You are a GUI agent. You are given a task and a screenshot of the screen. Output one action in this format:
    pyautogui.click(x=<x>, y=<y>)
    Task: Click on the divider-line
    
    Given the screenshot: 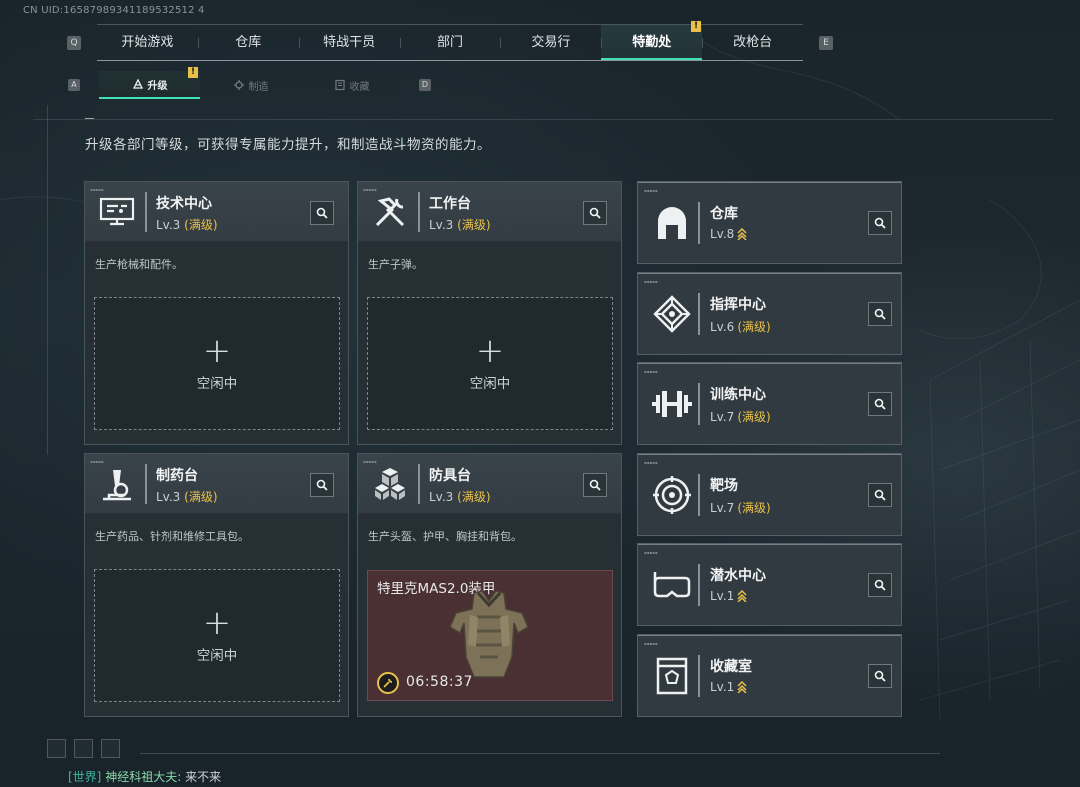 What is the action you would take?
    pyautogui.click(x=543, y=119)
    